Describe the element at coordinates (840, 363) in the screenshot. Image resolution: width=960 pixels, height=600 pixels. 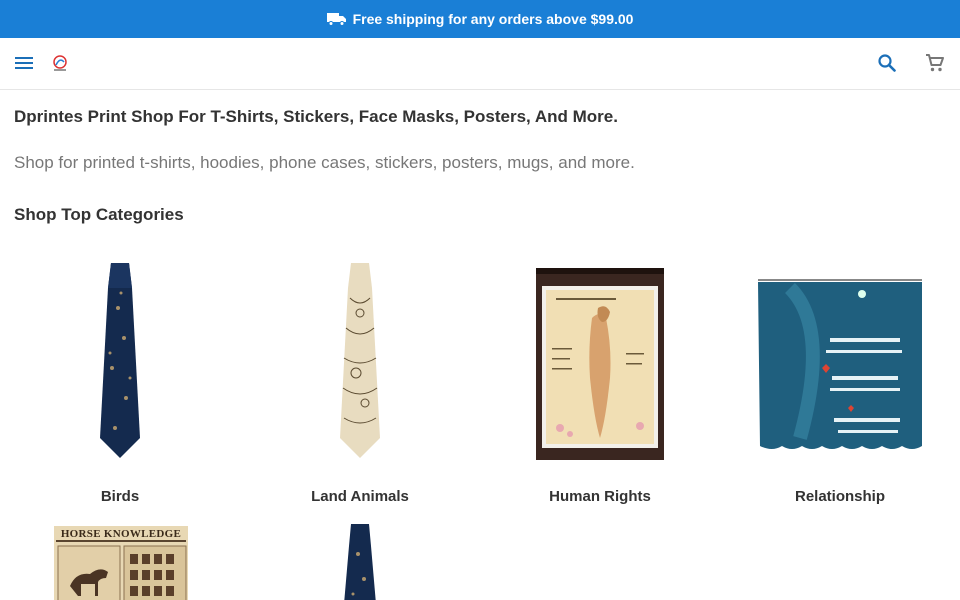
I see `category-image-relationship` at that location.